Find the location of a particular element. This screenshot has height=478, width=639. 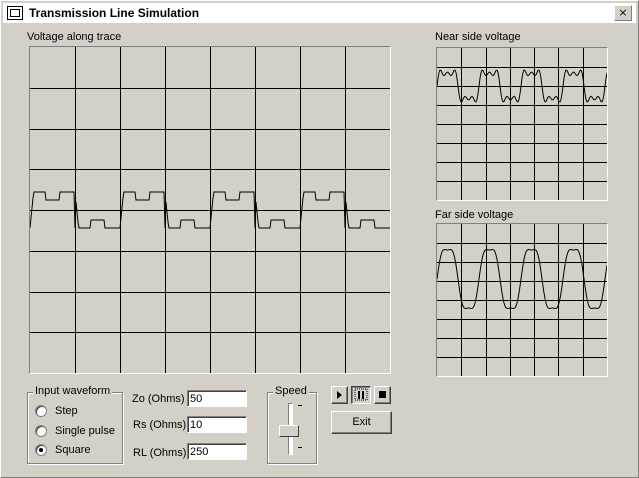

radio-square: Square is located at coordinates (62, 450).